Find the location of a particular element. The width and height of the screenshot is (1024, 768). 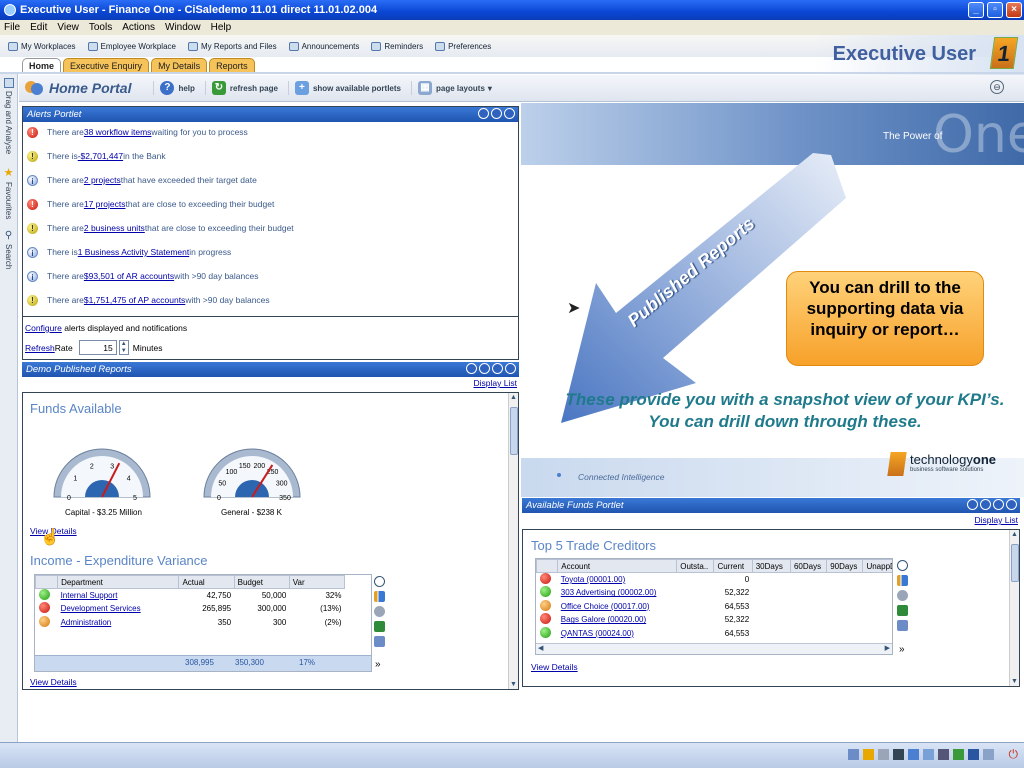

menu-window: Window is located at coordinates (183, 27).